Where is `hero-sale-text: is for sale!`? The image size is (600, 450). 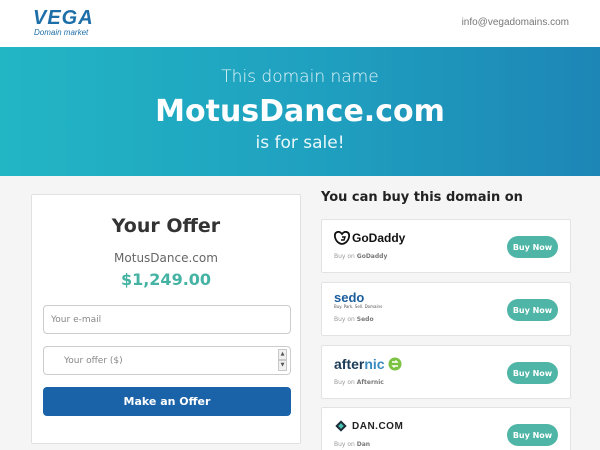 hero-sale-text: is for sale! is located at coordinates (300, 143).